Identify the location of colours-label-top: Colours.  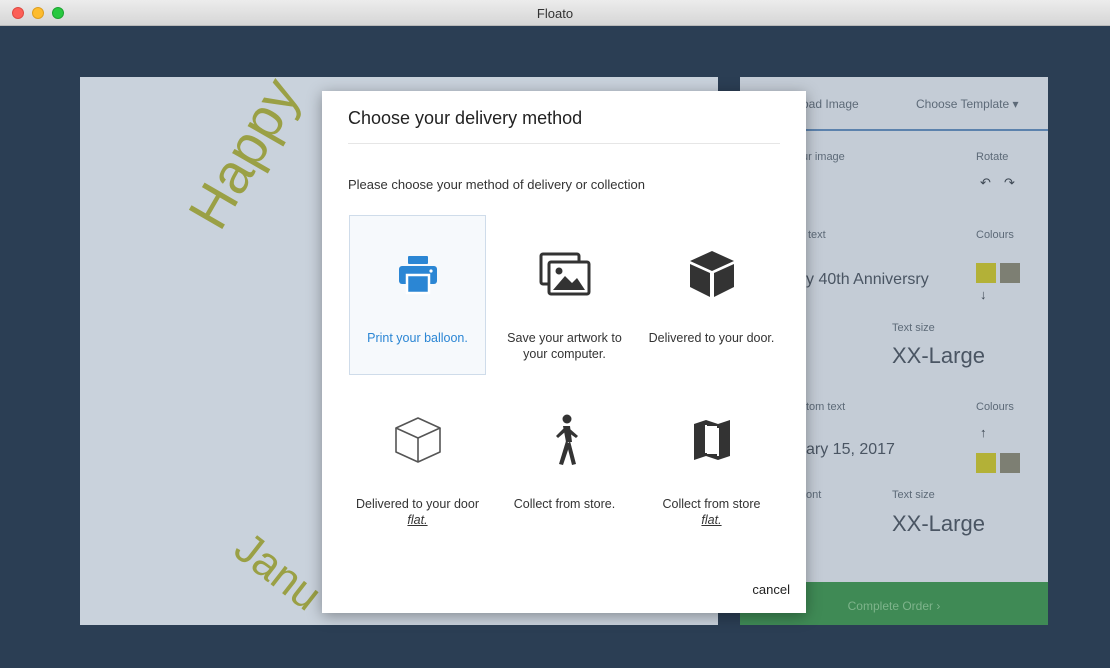
(995, 235).